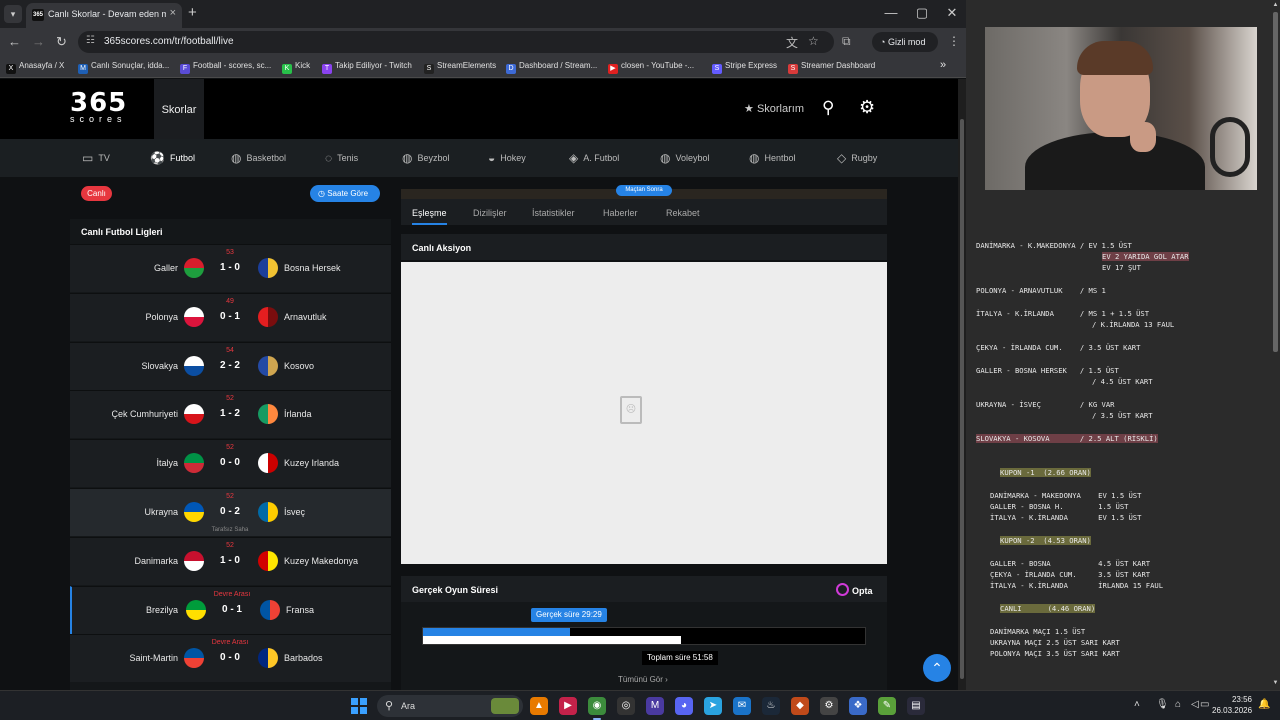 Image resolution: width=1280 pixels, height=720 pixels. I want to click on chrome-icon: ◉, so click(597, 708).